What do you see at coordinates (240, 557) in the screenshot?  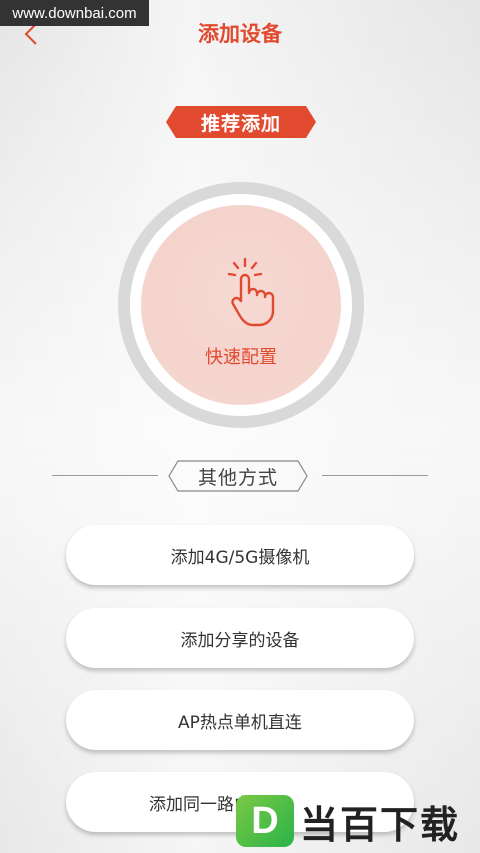 I see `option-label: 添加4G/5G摄像机` at bounding box center [240, 557].